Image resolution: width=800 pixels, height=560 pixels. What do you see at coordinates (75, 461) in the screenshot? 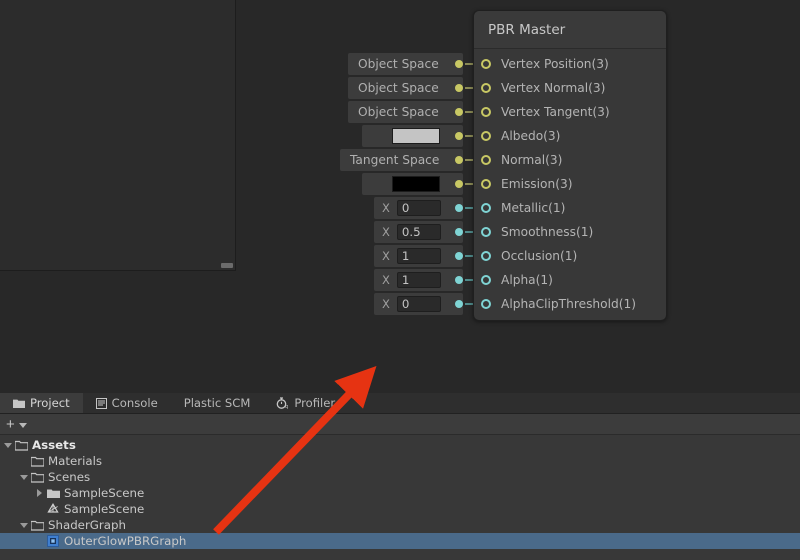
I see `tree-item-label: Materials` at bounding box center [75, 461].